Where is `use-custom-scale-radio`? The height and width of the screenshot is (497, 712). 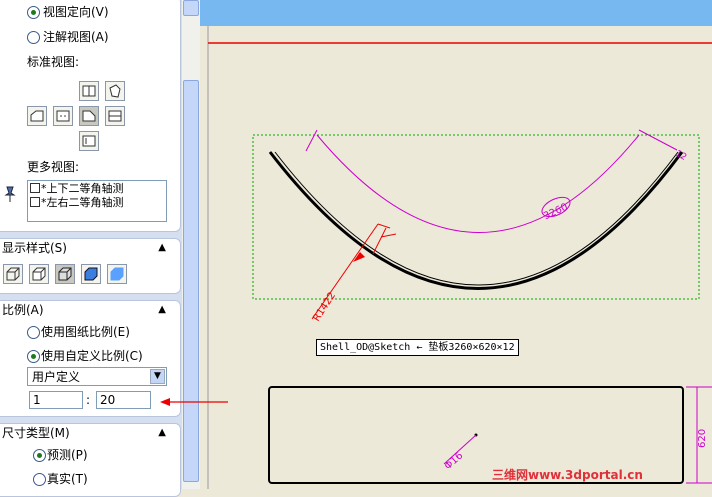
use-custom-scale-radio is located at coordinates (33, 356).